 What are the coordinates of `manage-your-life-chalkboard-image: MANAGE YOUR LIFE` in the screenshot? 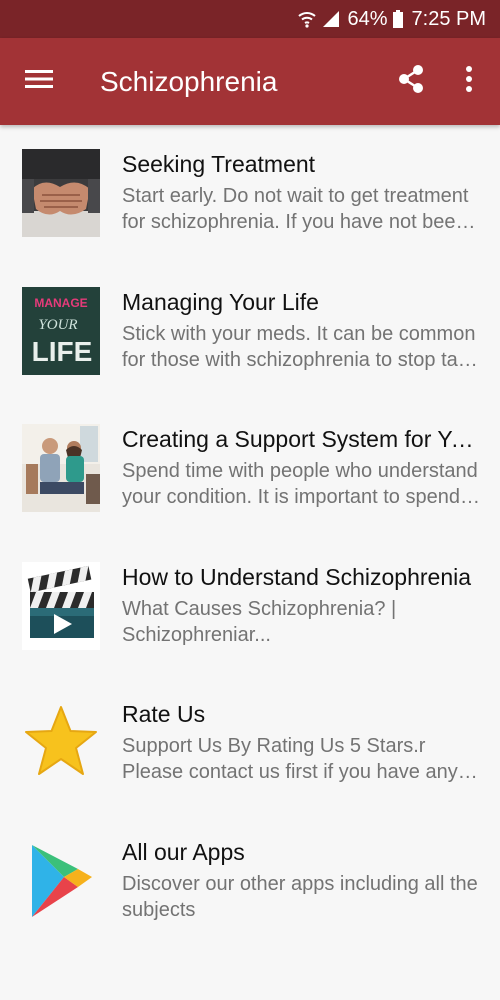 It's located at (61, 330).